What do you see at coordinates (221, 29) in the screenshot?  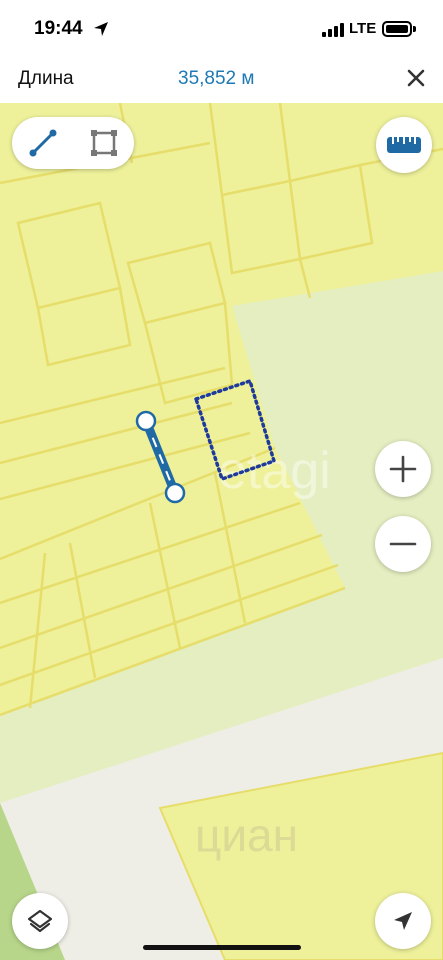 I see `status-bar: 19:44 LTE` at bounding box center [221, 29].